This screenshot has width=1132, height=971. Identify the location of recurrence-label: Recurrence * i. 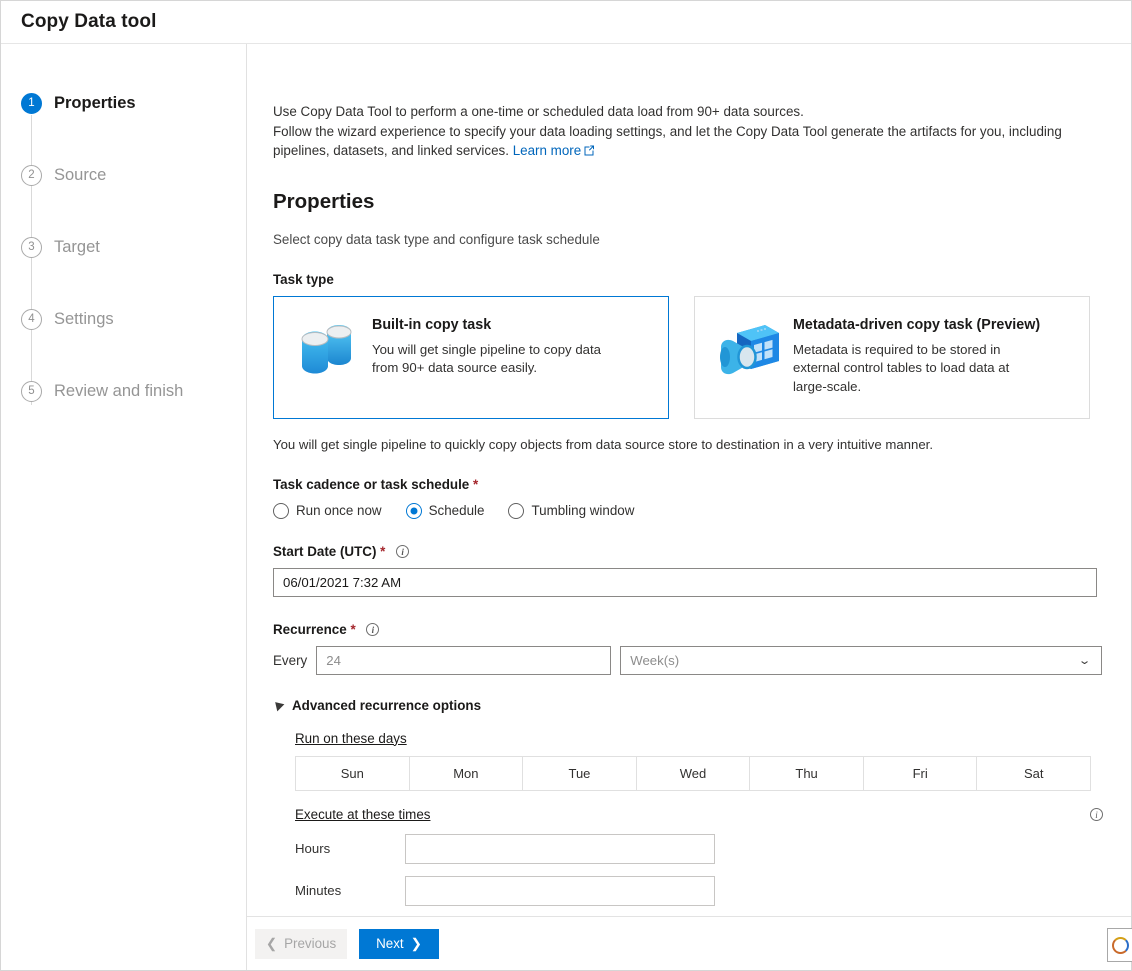
(688, 629).